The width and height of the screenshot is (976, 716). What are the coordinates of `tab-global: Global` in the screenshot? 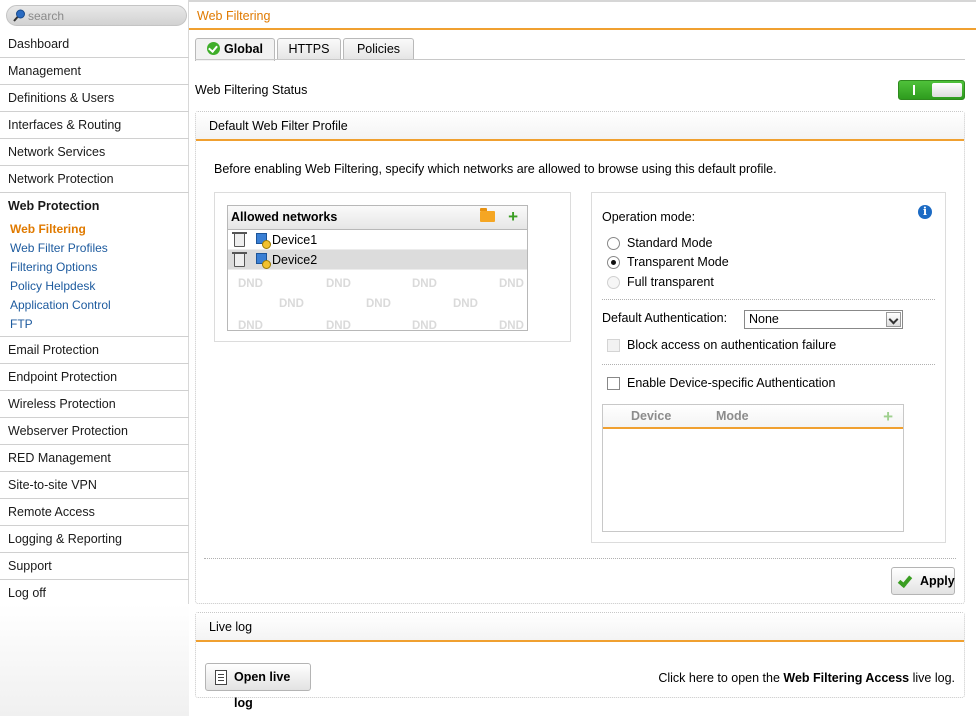 It's located at (235, 49).